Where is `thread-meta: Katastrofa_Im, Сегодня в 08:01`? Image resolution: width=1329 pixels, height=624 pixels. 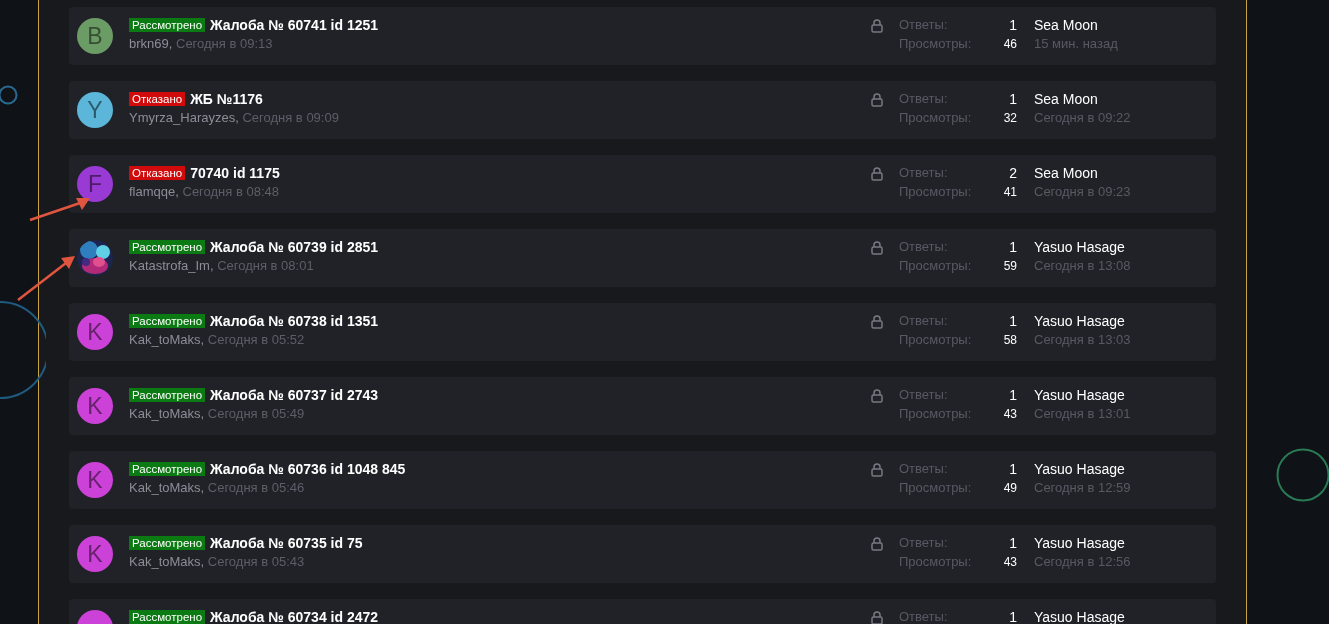 thread-meta: Katastrofa_Im, Сегодня в 08:01 is located at coordinates (222, 265).